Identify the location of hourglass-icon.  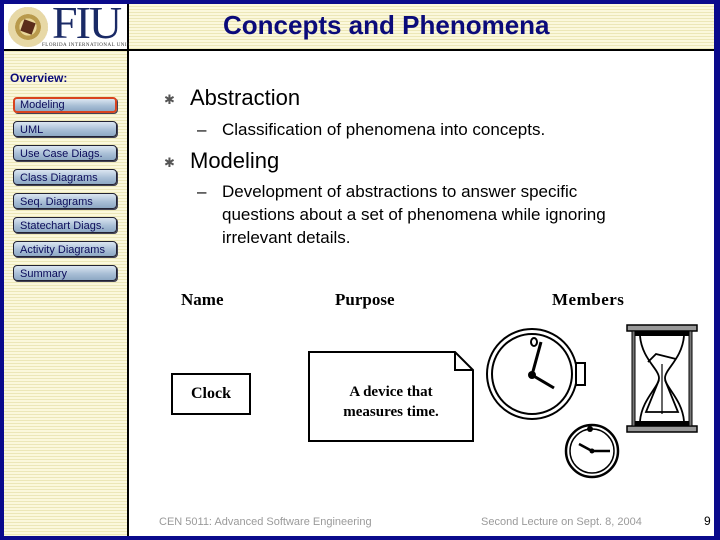
(662, 378).